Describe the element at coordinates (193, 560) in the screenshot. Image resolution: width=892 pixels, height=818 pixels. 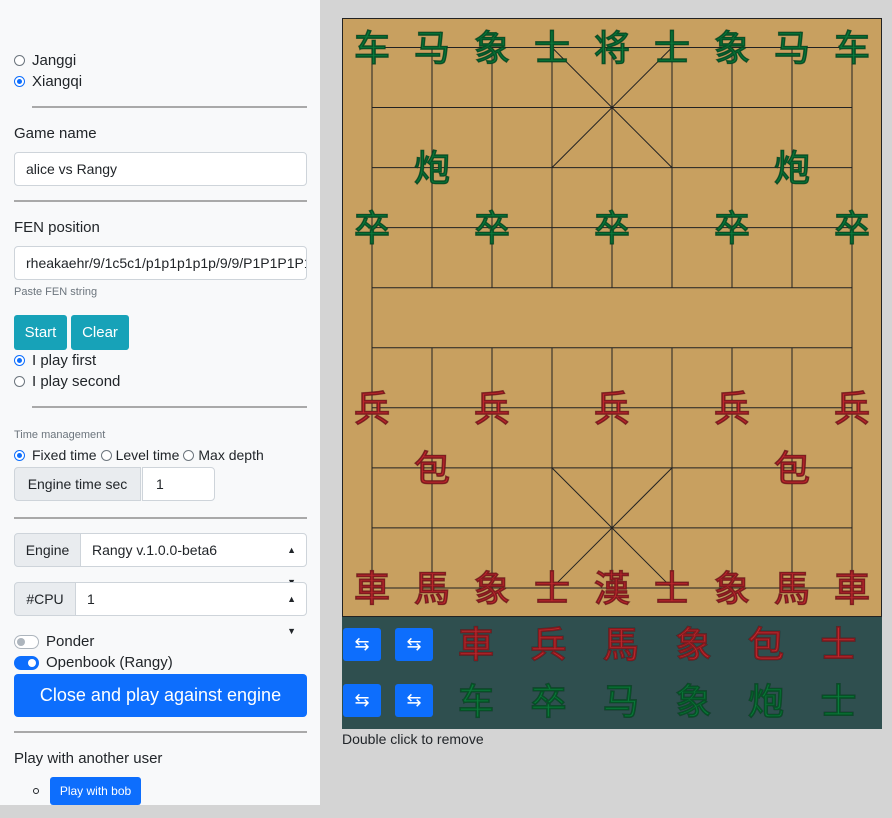
I see `engine-select: Rangy v.1.0.0-beta6 ▲▼` at that location.